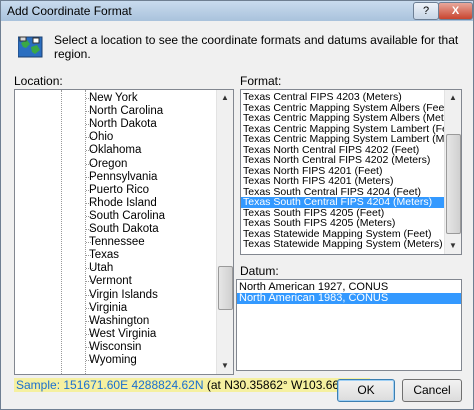  Describe the element at coordinates (38, 385) in the screenshot. I see `sample-label: Sample:` at that location.